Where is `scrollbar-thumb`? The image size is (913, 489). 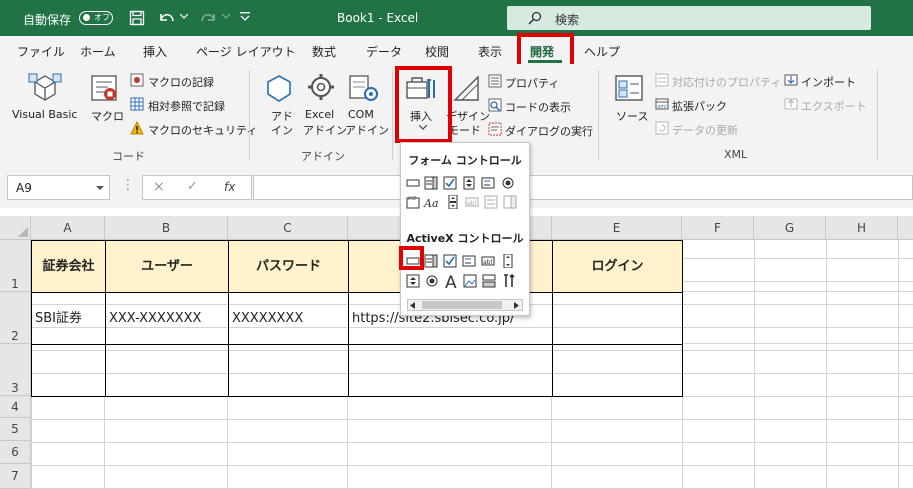
scrollbar-thumb is located at coordinates (462, 305).